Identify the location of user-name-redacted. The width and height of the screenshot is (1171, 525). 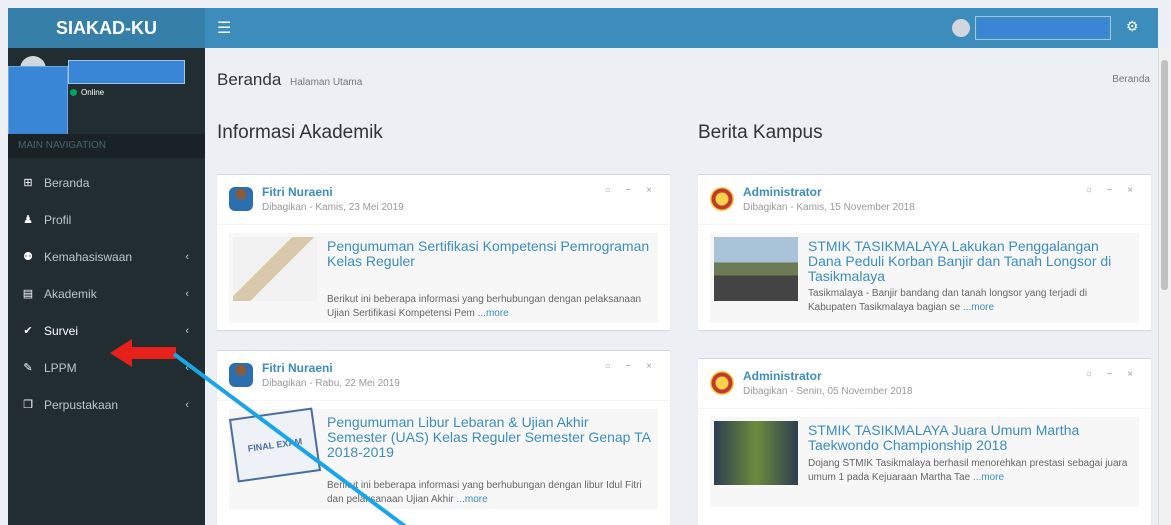
(1043, 28).